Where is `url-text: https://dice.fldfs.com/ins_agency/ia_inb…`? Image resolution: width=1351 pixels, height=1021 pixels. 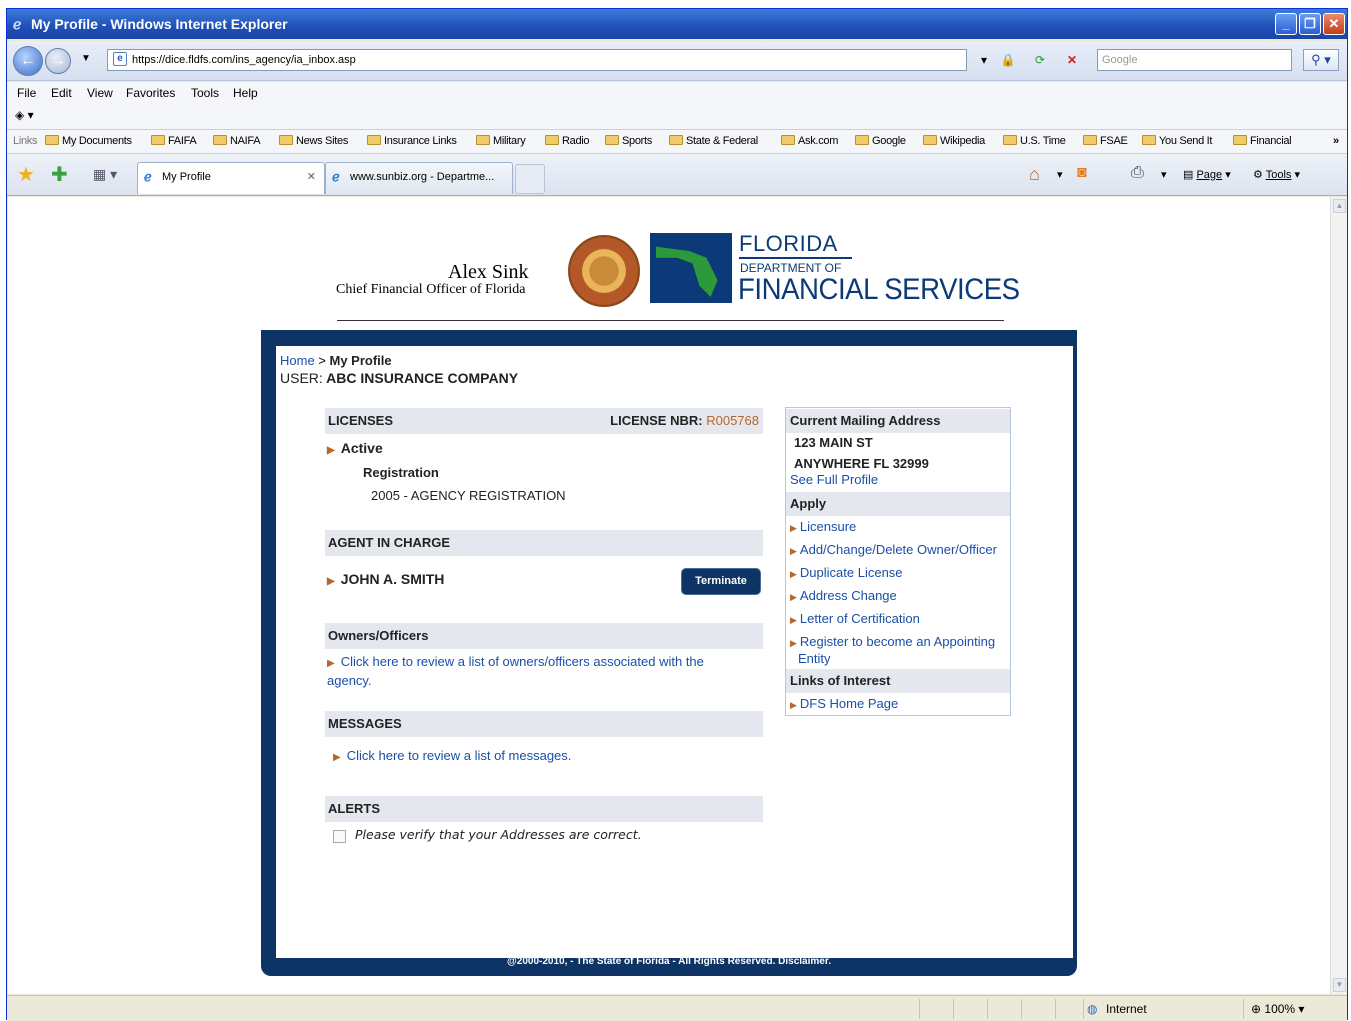 url-text: https://dice.fldfs.com/ins_agency/ia_inb… is located at coordinates (244, 60).